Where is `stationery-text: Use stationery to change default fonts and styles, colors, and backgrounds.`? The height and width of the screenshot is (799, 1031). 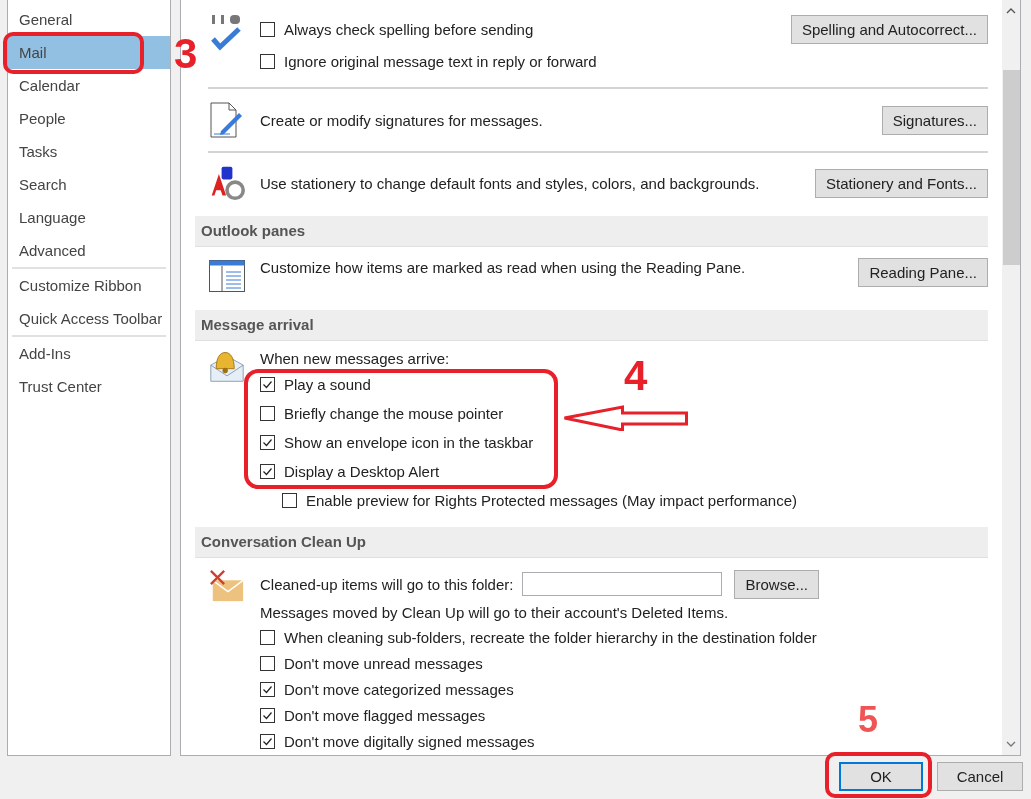 stationery-text: Use stationery to change default fonts and styles, colors, and backgrounds. is located at coordinates (510, 183).